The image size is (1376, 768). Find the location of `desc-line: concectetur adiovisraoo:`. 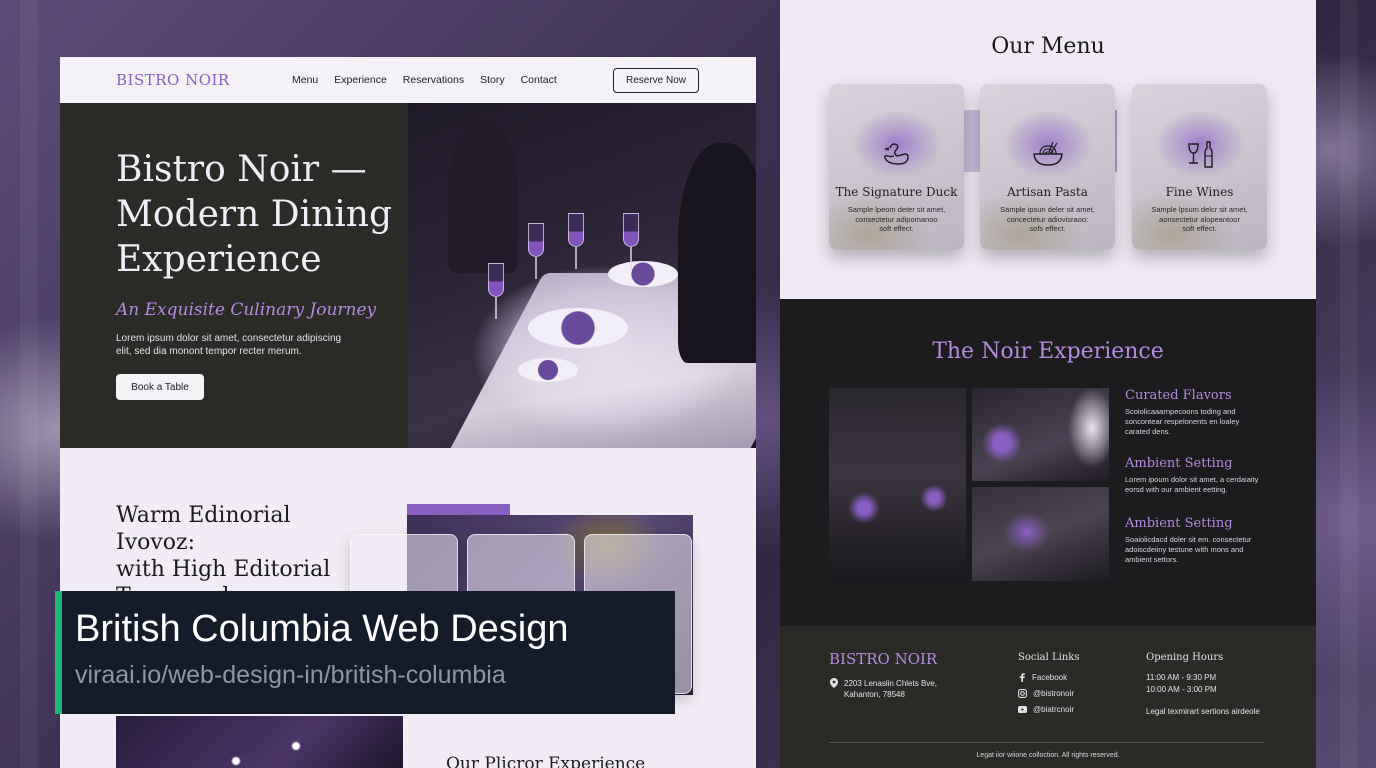

desc-line: concectetur adiovisraoo: is located at coordinates (1047, 219).